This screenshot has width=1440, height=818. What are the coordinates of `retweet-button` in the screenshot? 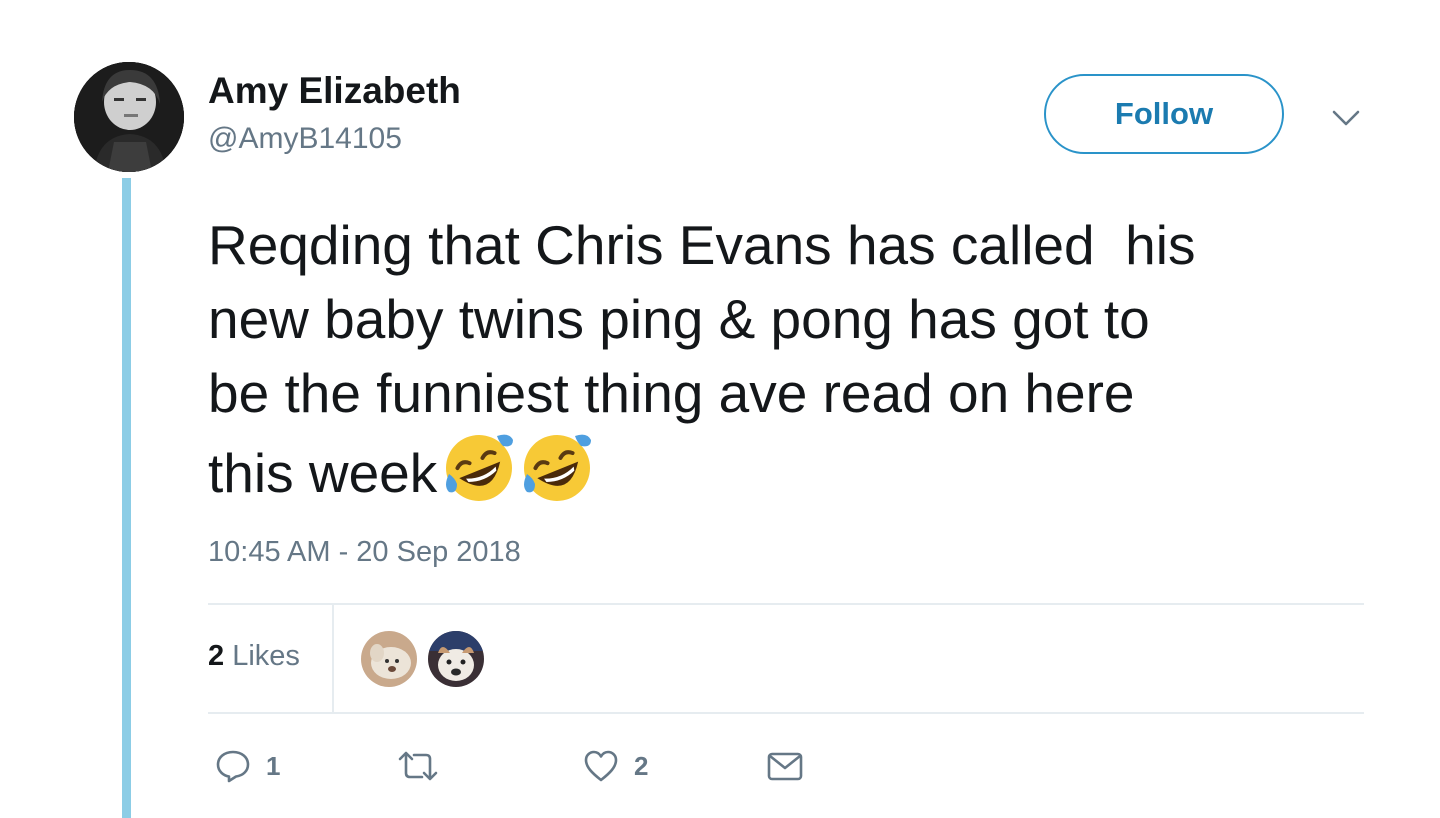 It's located at (425, 766).